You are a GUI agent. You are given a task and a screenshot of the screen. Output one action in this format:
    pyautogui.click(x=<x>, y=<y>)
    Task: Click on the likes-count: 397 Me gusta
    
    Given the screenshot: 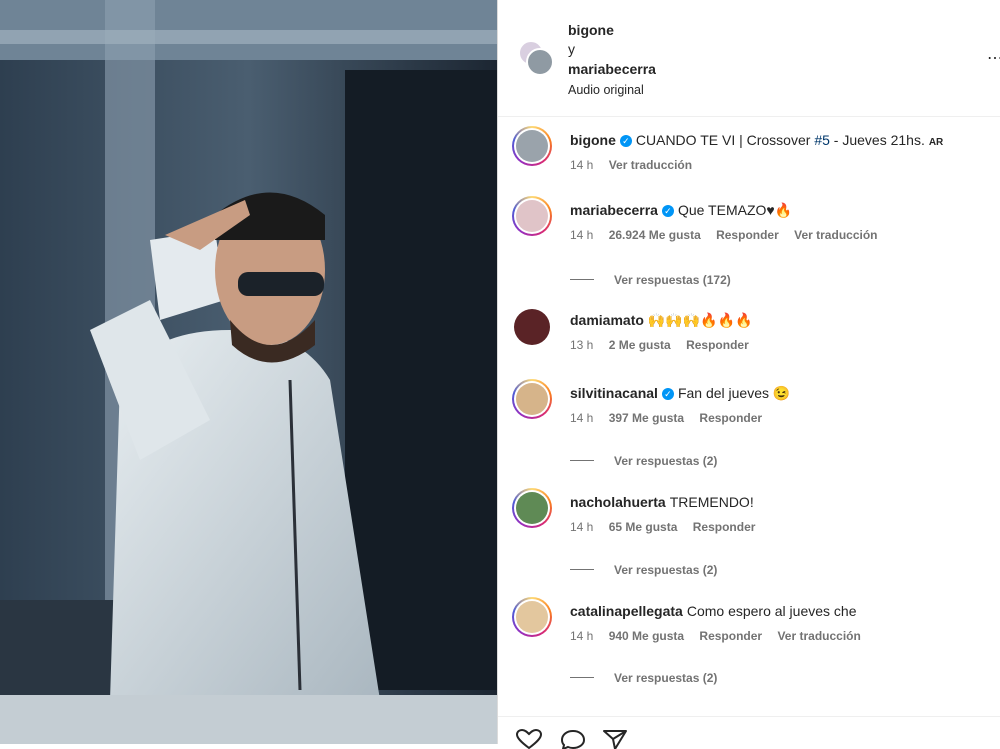 What is the action you would take?
    pyautogui.click(x=646, y=418)
    